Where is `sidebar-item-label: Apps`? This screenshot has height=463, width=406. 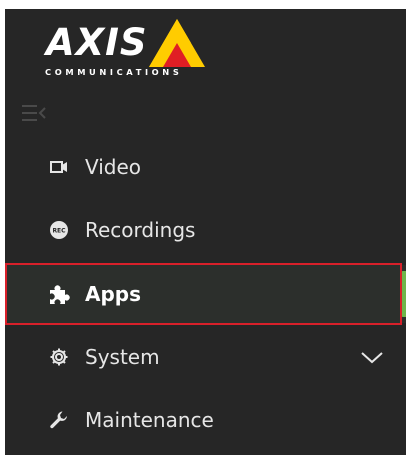
sidebar-item-label: Apps is located at coordinates (113, 294).